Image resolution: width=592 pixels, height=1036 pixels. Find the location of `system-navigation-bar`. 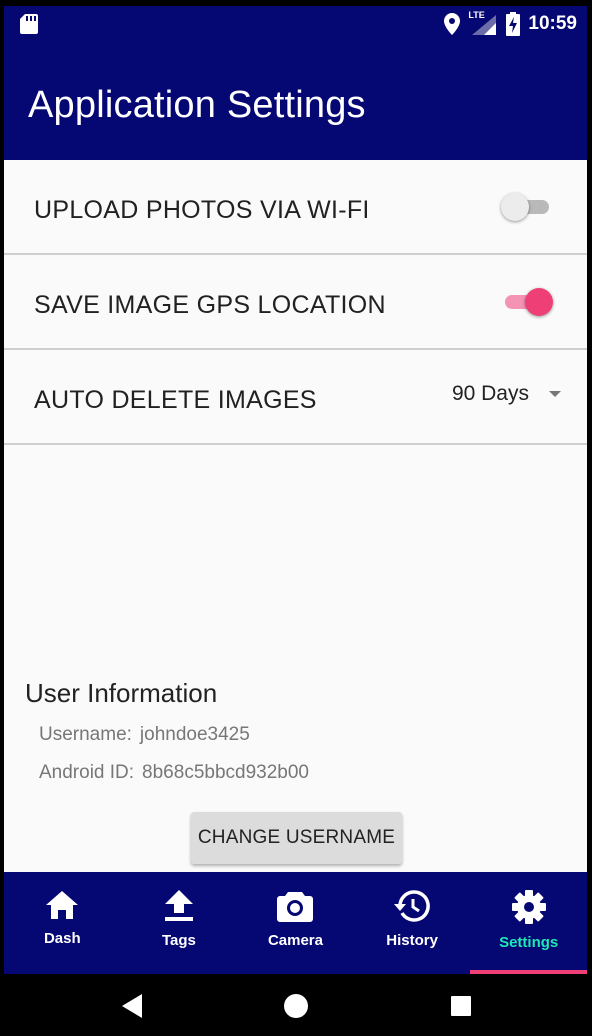

system-navigation-bar is located at coordinates (295, 1005).